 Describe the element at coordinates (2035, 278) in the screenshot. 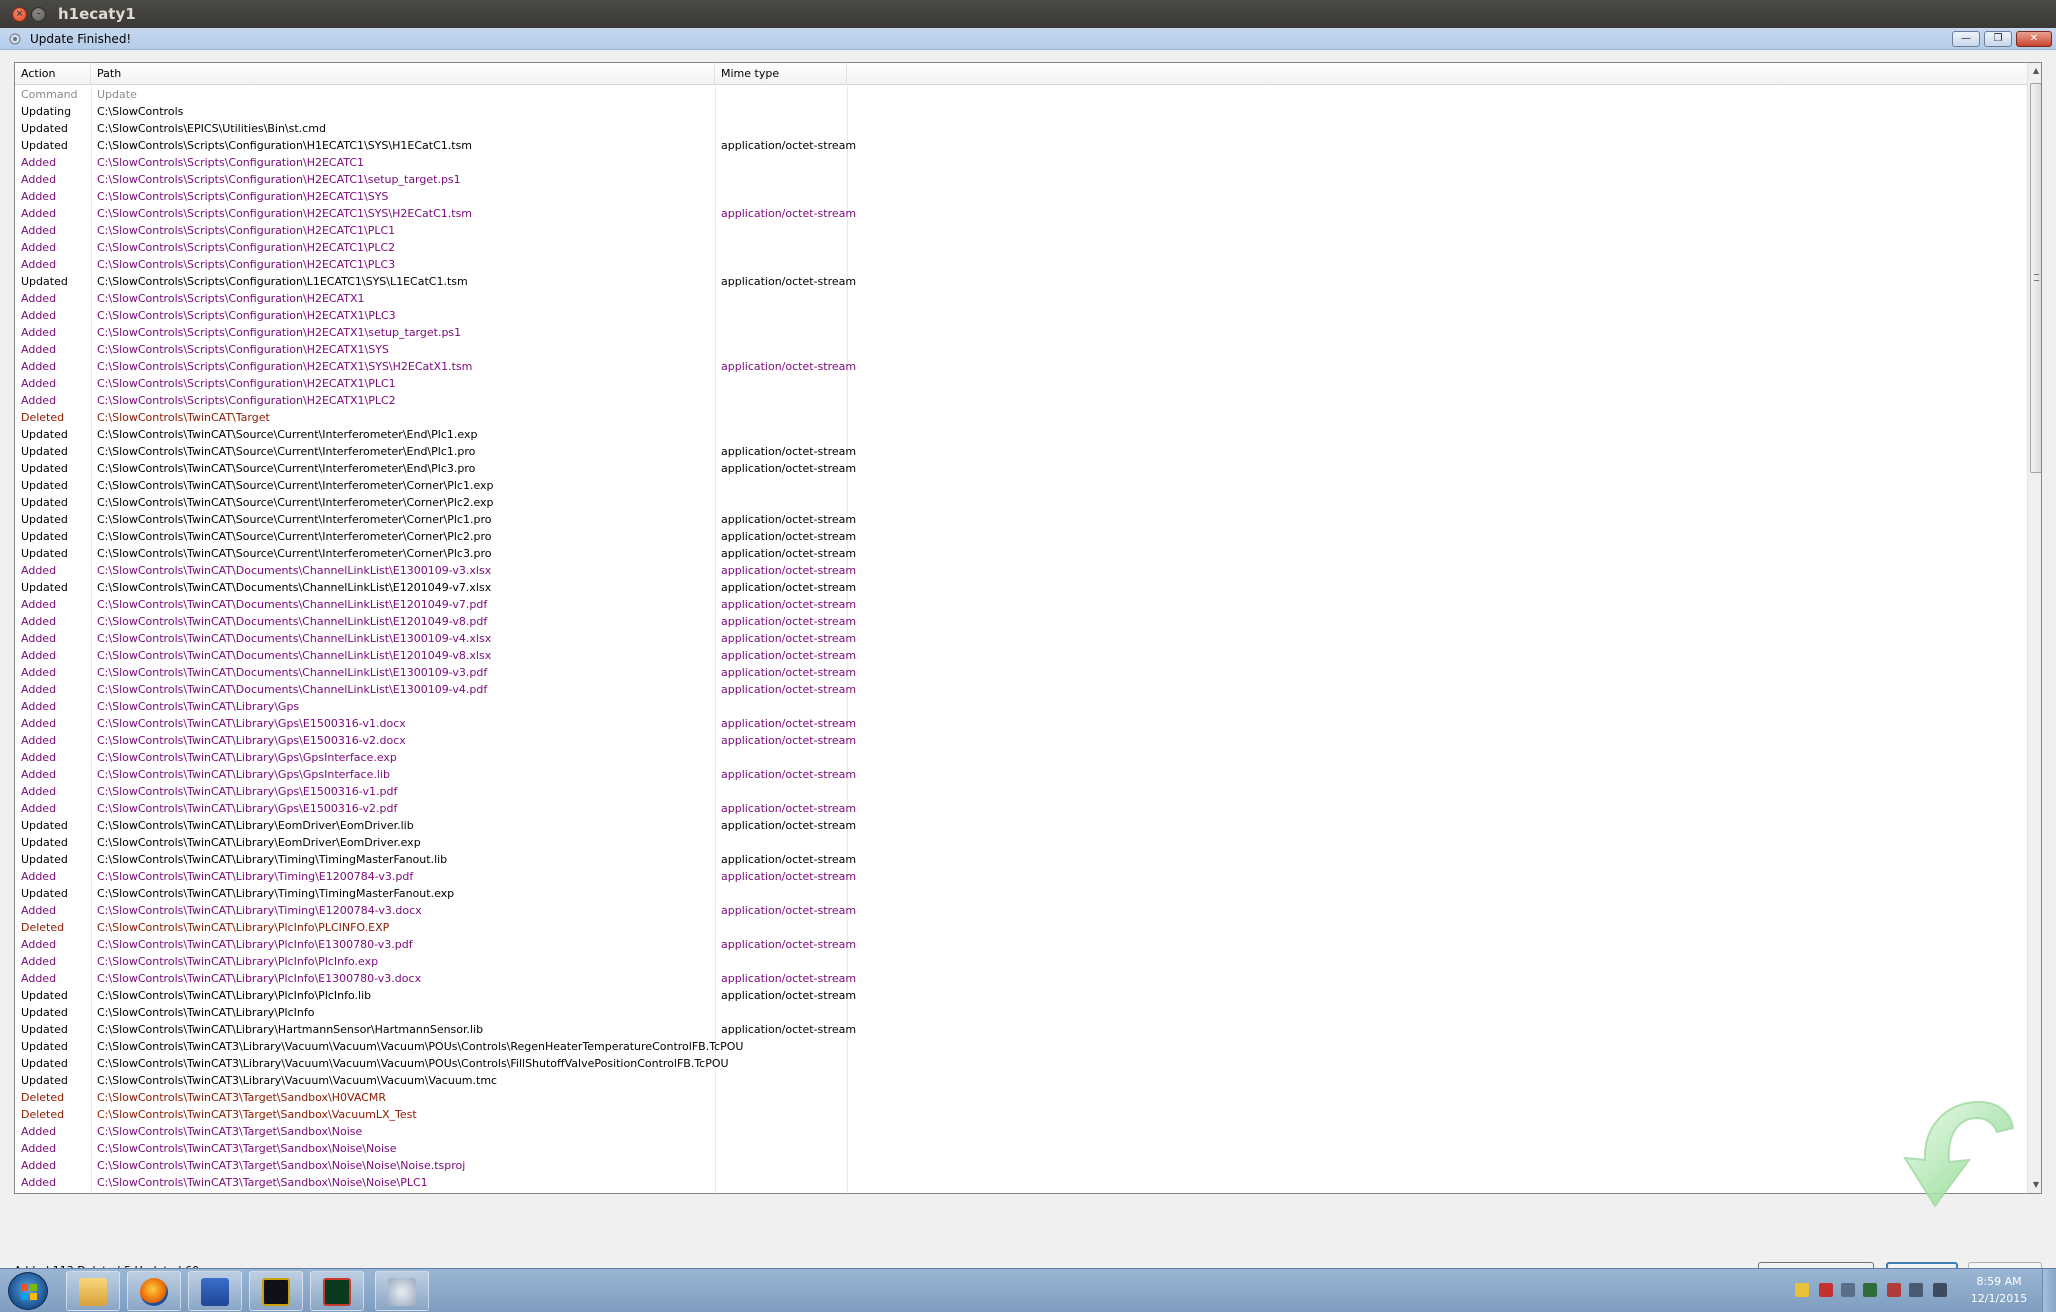

I see `scrollbar-thumb` at that location.